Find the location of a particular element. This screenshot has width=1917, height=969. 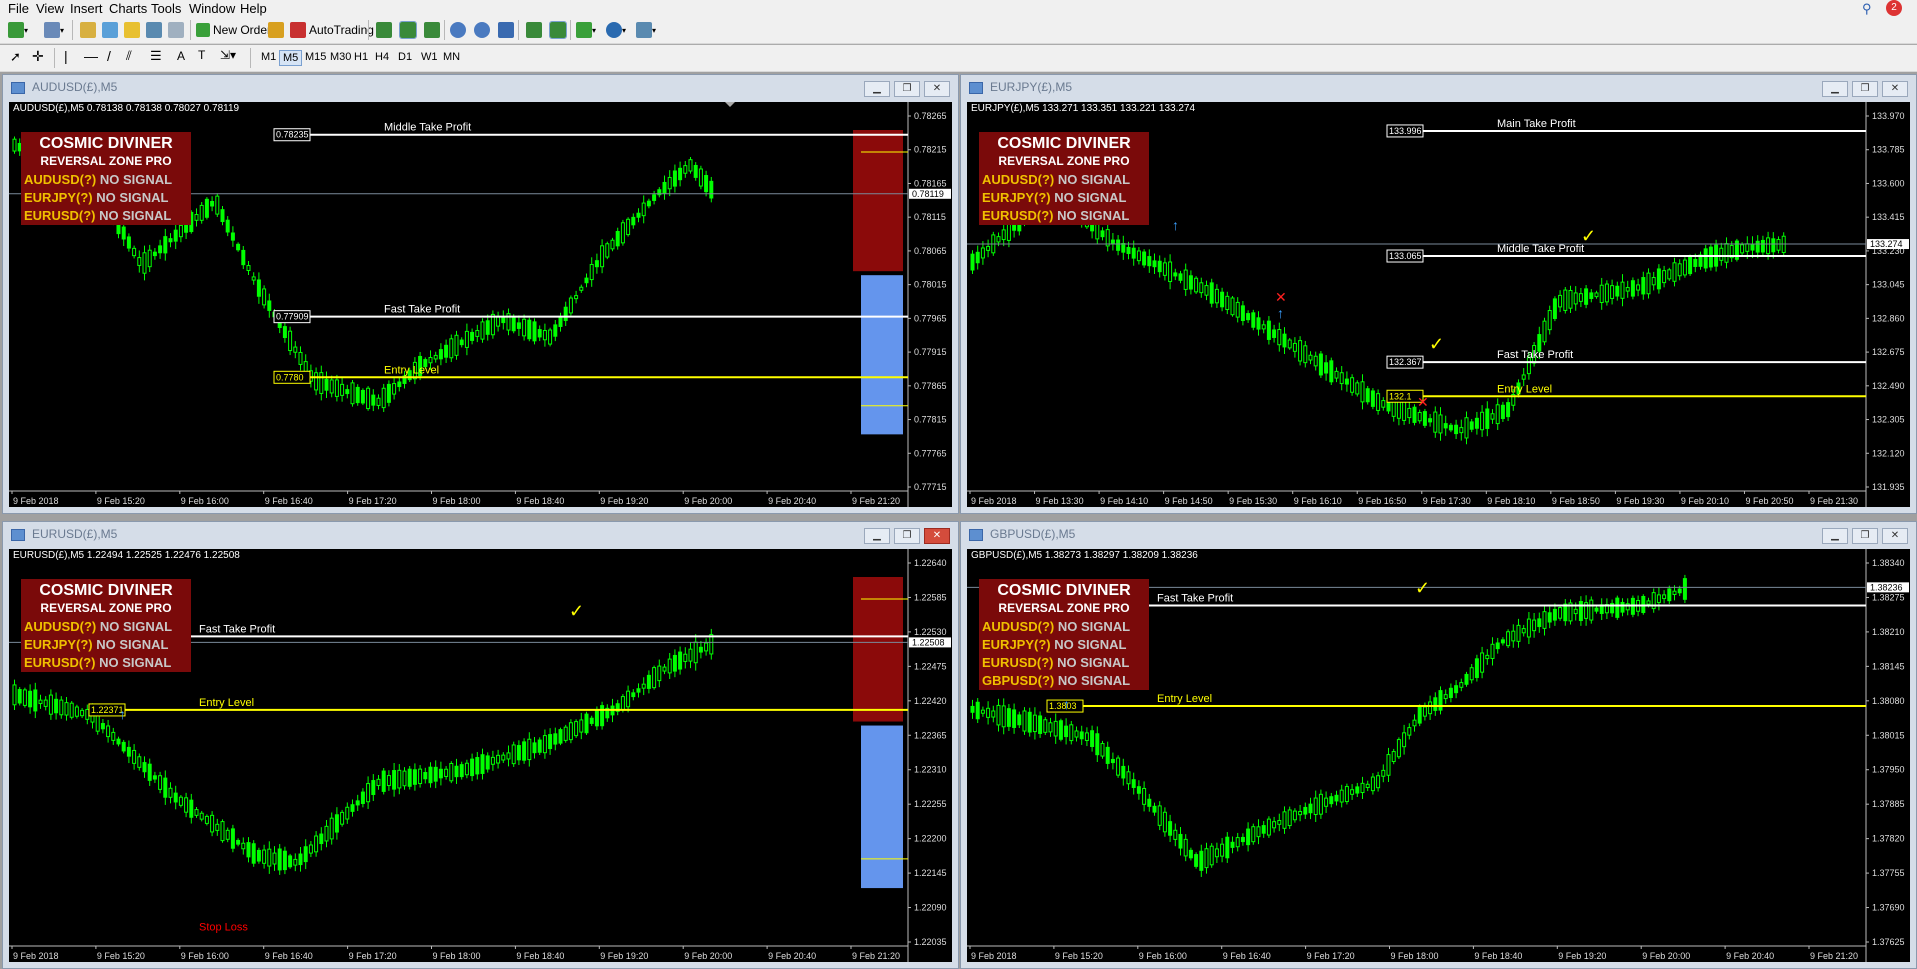

autotrading-button: AutoTrading is located at coordinates (332, 30).